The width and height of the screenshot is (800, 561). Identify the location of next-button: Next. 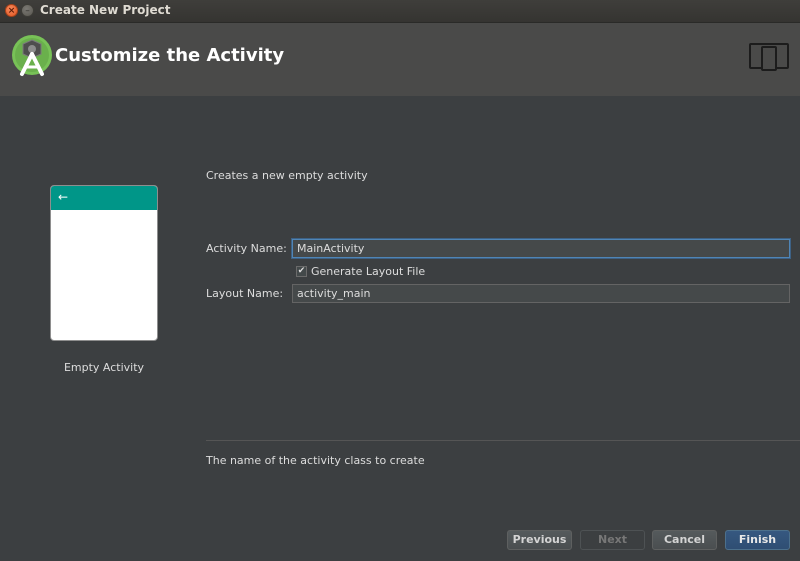
(612, 540).